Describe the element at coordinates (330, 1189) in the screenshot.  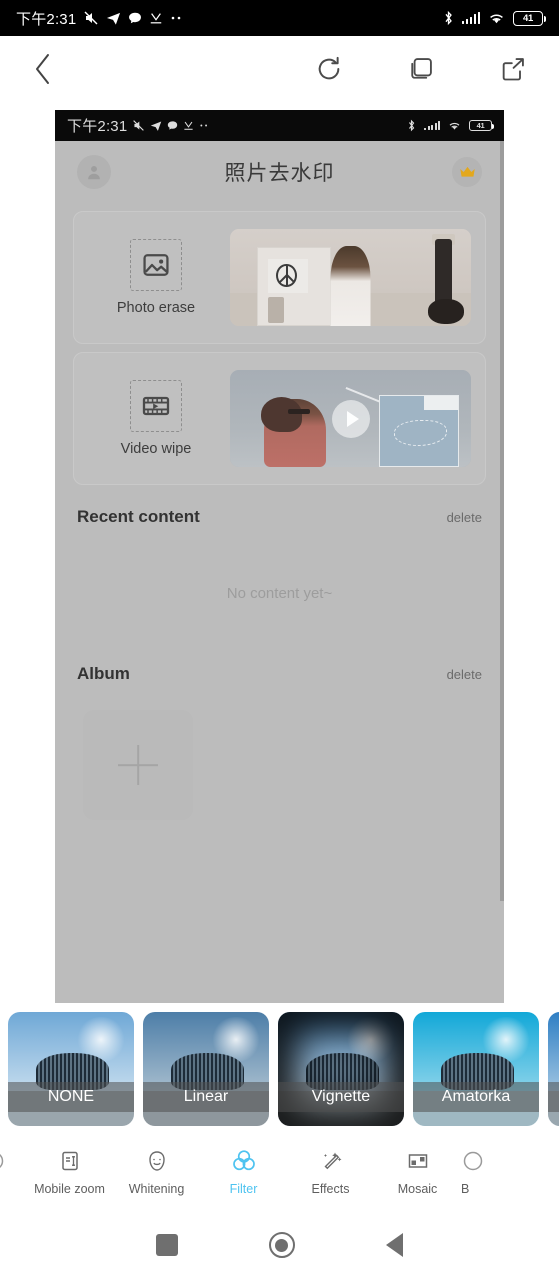
I see `tool-label: Effects` at that location.